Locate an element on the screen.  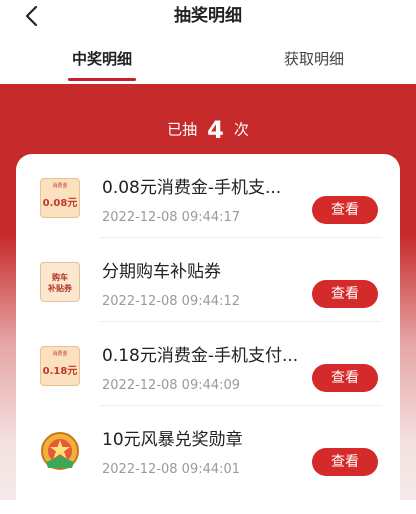
record-time: 2022-12-08 09:44:12 is located at coordinates (171, 301).